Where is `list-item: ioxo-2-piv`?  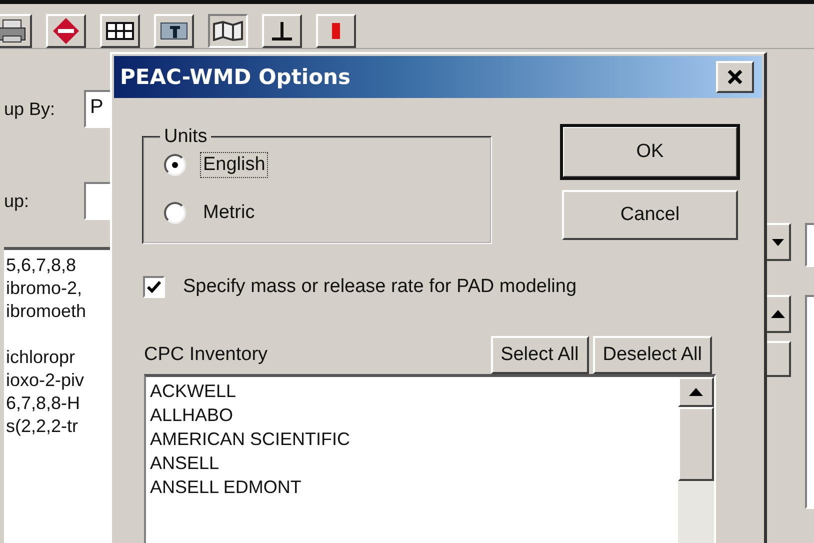 list-item: ioxo-2-piv is located at coordinates (57, 380).